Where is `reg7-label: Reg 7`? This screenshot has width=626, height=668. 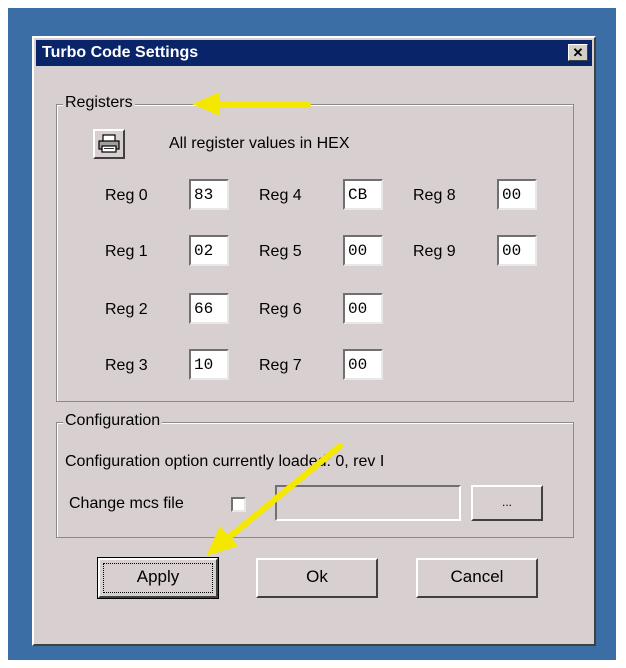 reg7-label: Reg 7 is located at coordinates (280, 365).